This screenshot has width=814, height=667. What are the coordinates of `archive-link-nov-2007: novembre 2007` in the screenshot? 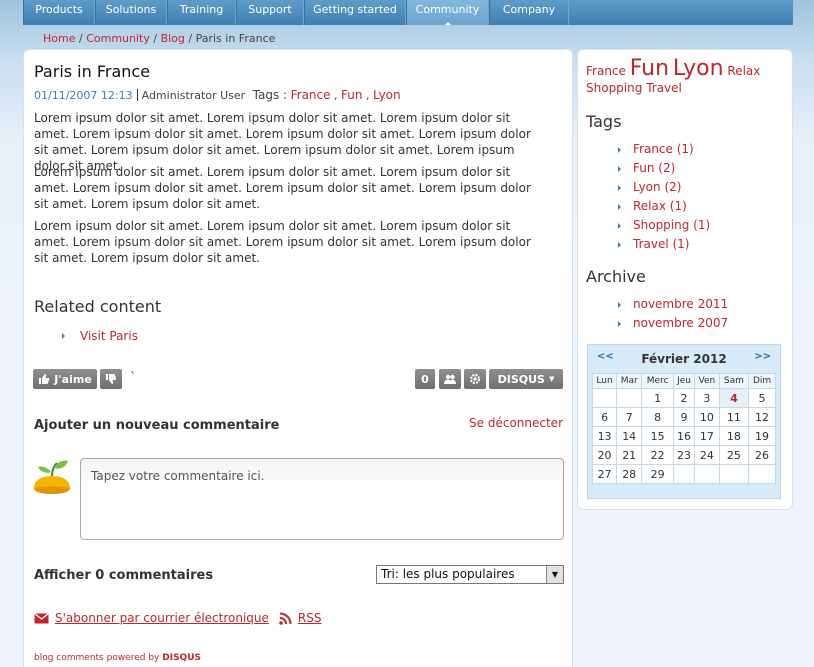 It's located at (680, 323).